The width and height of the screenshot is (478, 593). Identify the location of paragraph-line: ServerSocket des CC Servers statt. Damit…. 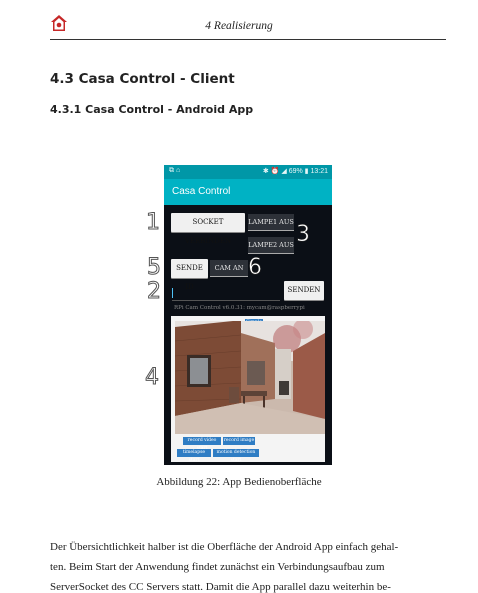
(220, 587).